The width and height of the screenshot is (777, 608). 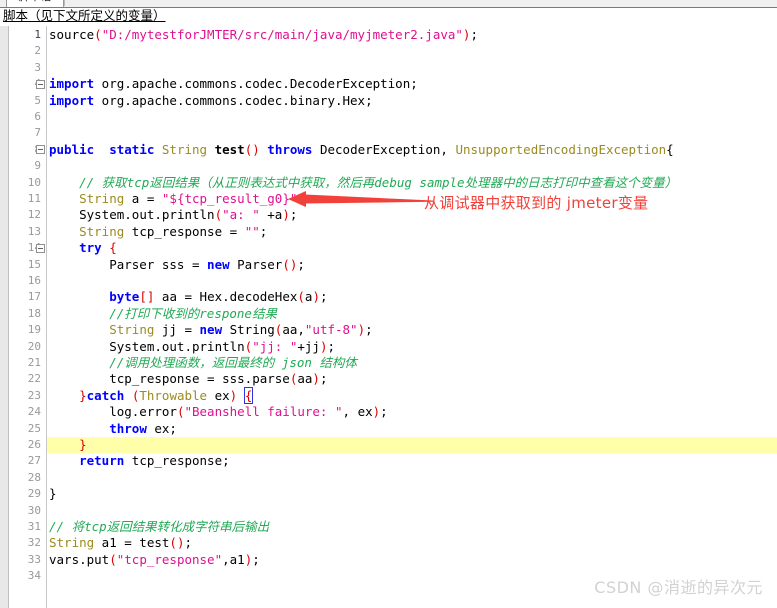 I want to click on code-line: //调用处理函数，返回最终的 json 结构体, so click(x=203, y=363).